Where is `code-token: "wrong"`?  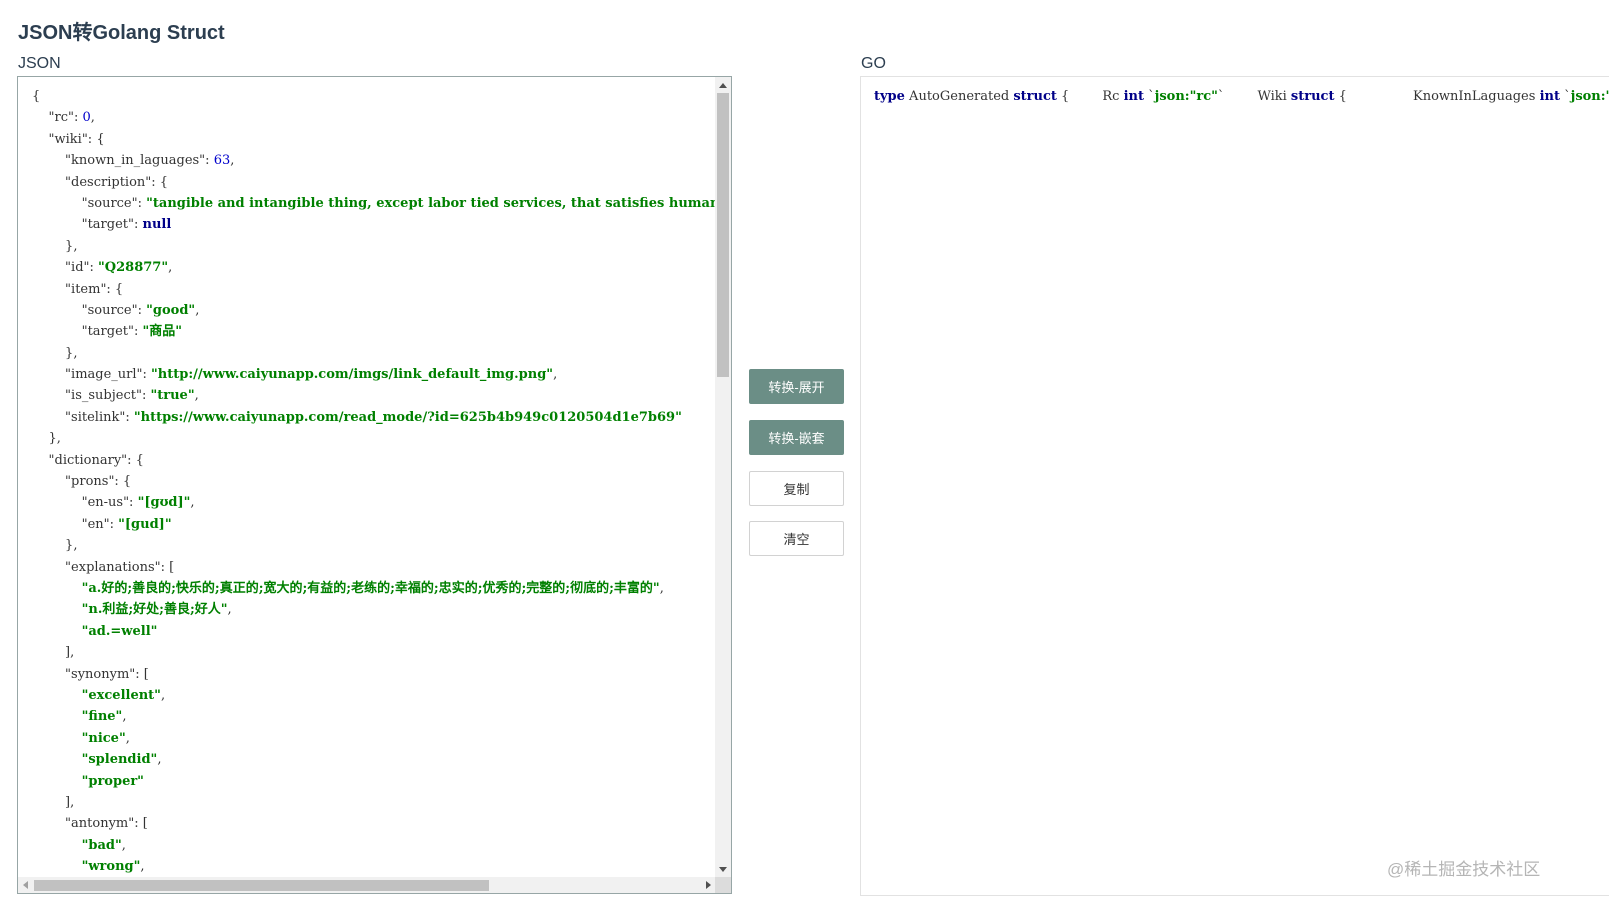
code-token: "wrong" is located at coordinates (111, 867).